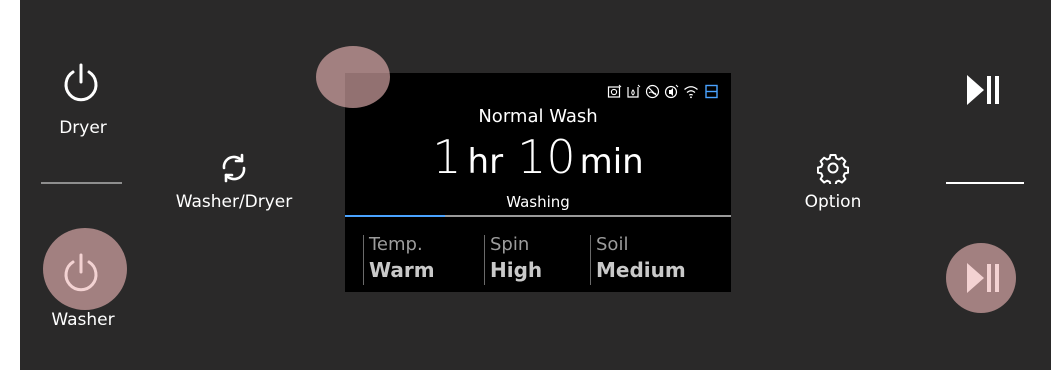  What do you see at coordinates (83, 104) in the screenshot?
I see `dryer-power-button: Dryer` at bounding box center [83, 104].